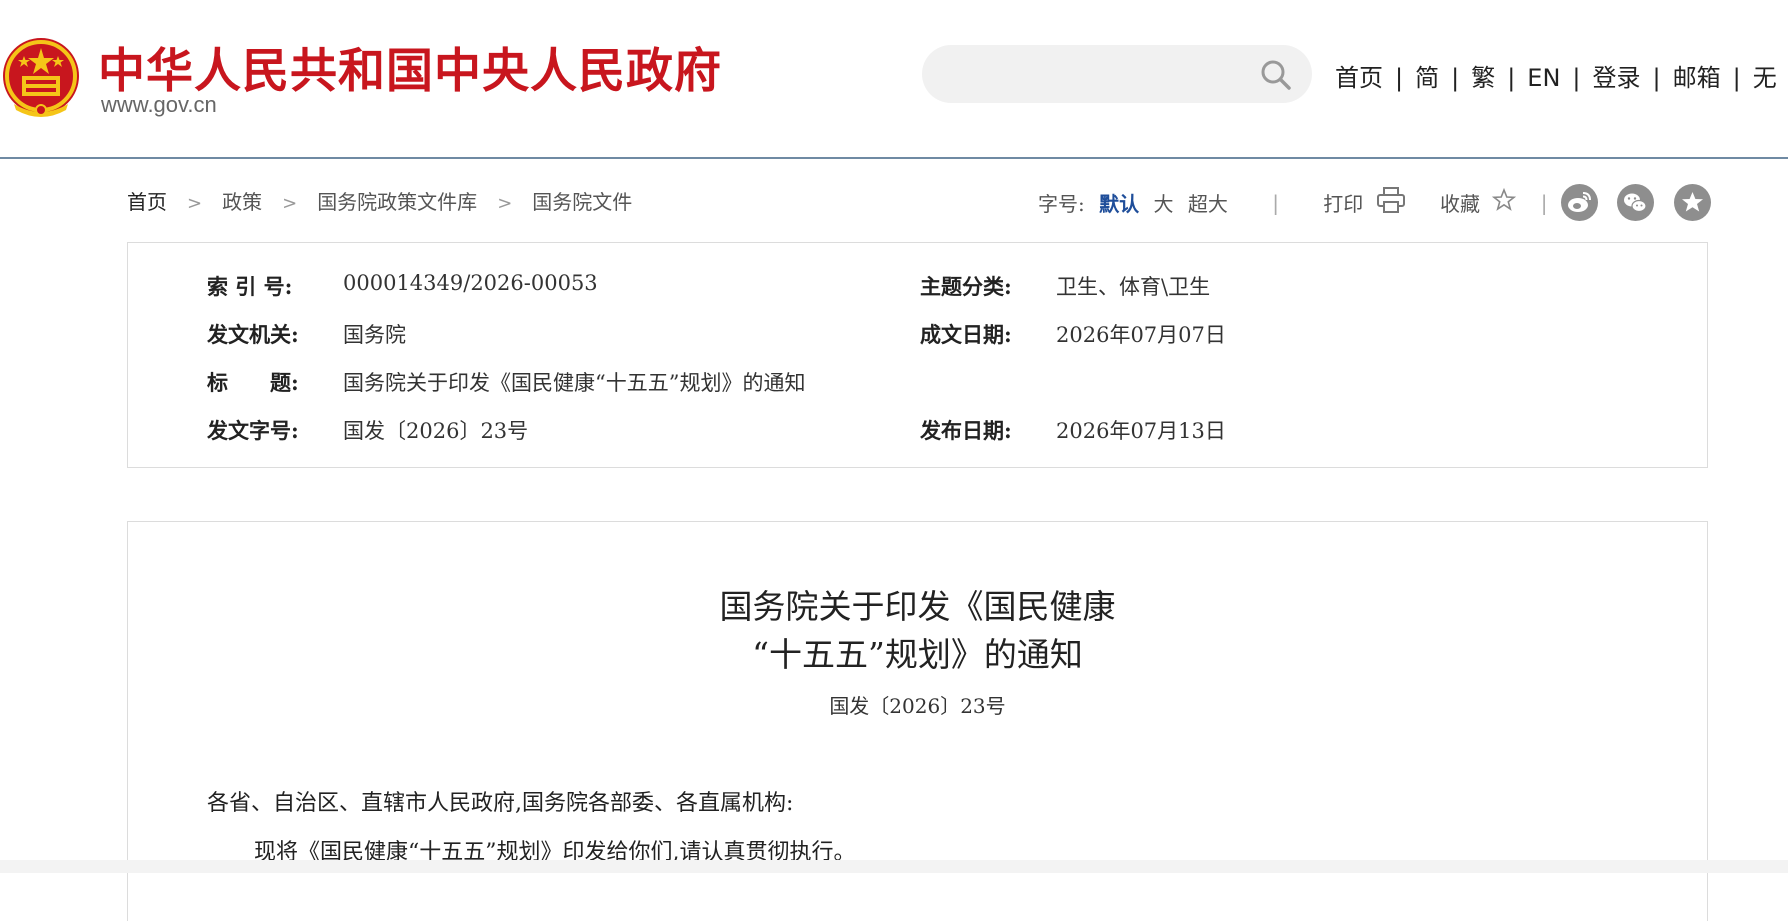 This screenshot has width=1788, height=921. I want to click on search-icon, so click(1276, 75).